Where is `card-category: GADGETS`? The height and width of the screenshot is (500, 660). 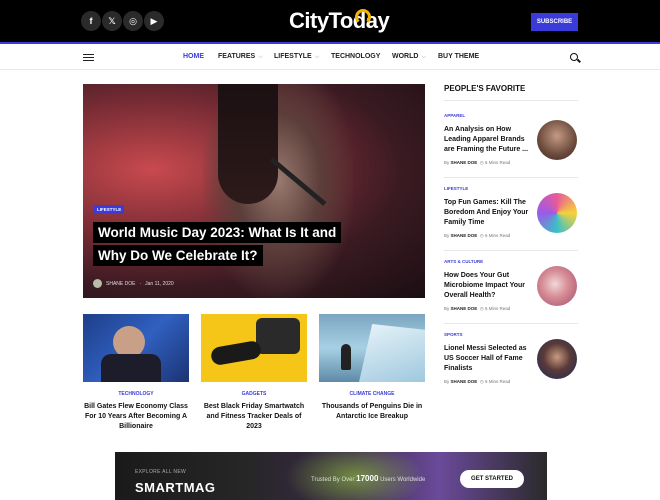
card-category: GADGETS is located at coordinates (254, 394).